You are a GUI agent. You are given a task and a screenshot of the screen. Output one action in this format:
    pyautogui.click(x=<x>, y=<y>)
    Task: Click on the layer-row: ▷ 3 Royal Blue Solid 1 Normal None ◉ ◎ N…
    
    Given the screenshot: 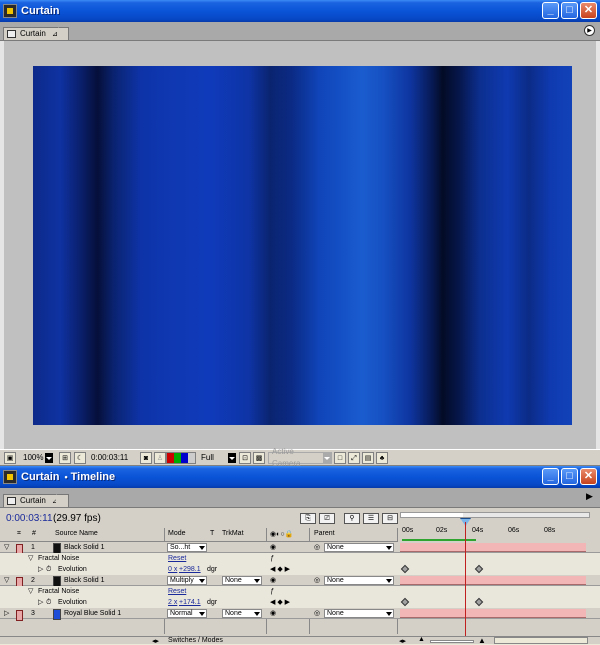 What is the action you would take?
    pyautogui.click(x=300, y=614)
    